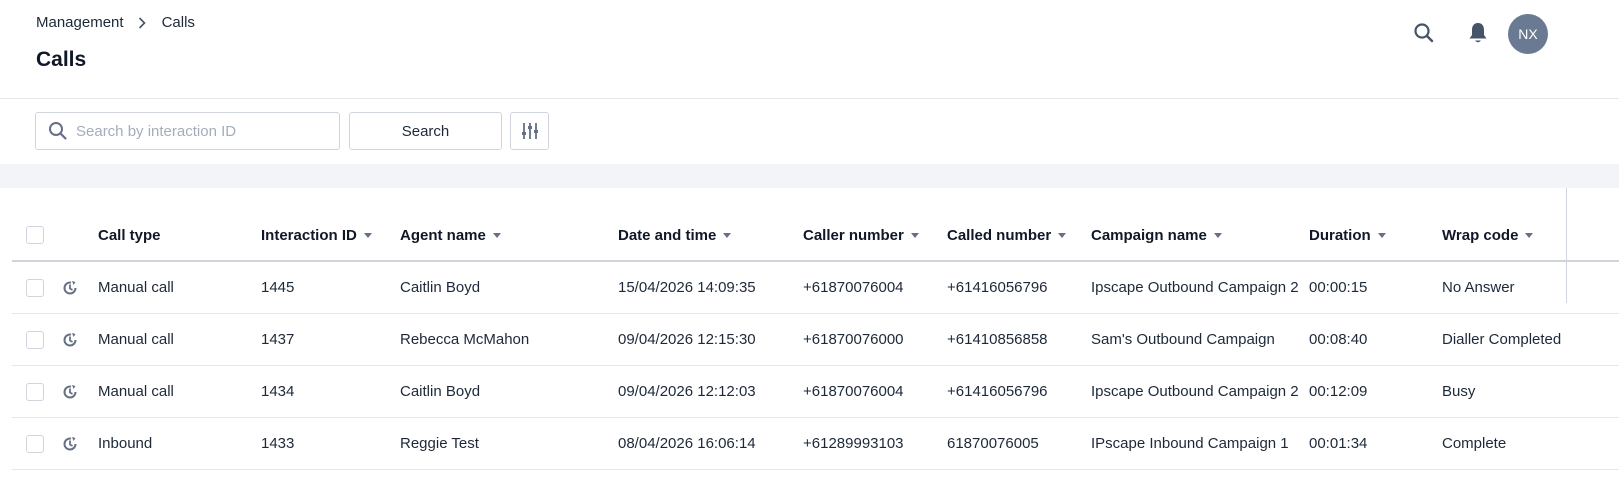 Image resolution: width=1619 pixels, height=489 pixels. Describe the element at coordinates (1338, 391) in the screenshot. I see `cell-duration: 00:12:09` at that location.